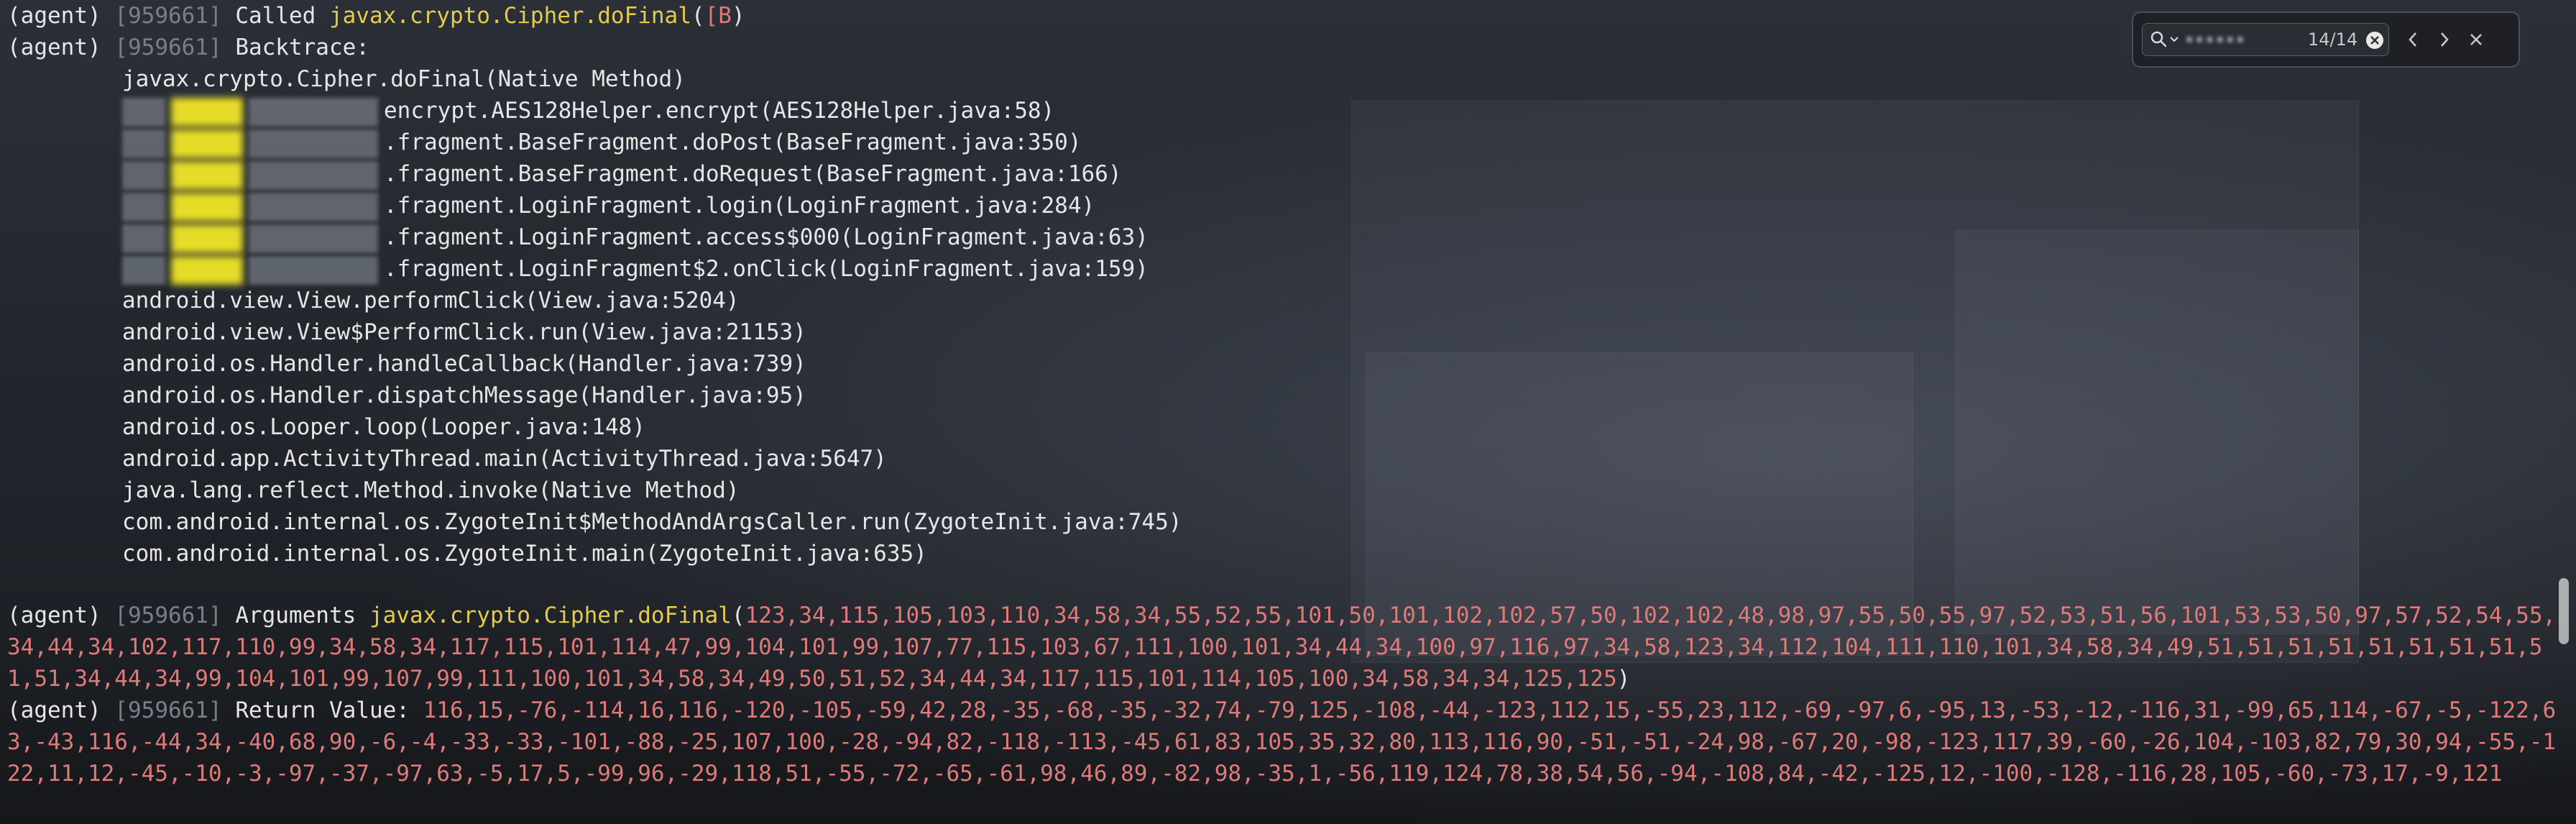 This screenshot has width=2576, height=824. I want to click on find-bar: 14/14, so click(2326, 40).